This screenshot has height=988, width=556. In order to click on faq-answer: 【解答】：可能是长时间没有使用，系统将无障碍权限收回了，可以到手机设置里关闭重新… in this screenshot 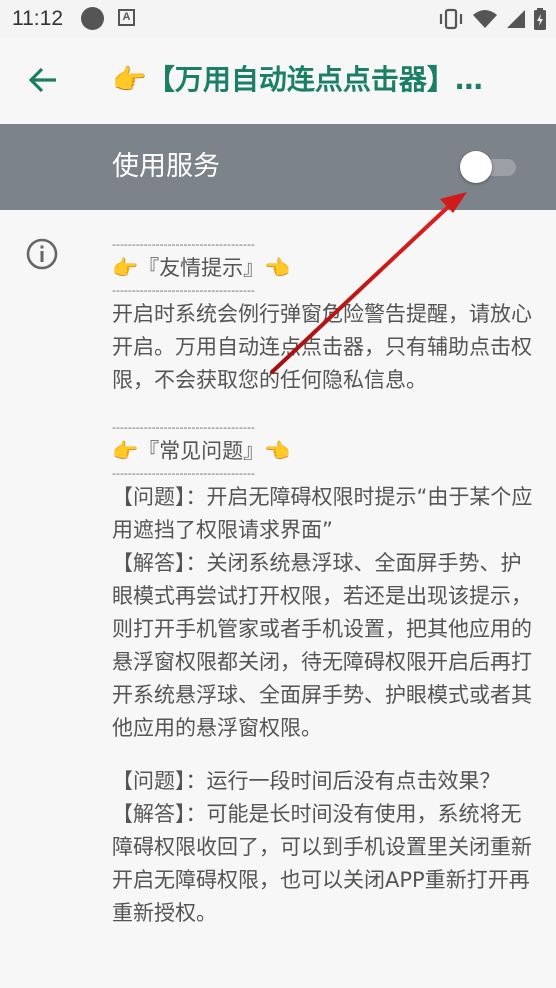, I will do `click(322, 863)`.